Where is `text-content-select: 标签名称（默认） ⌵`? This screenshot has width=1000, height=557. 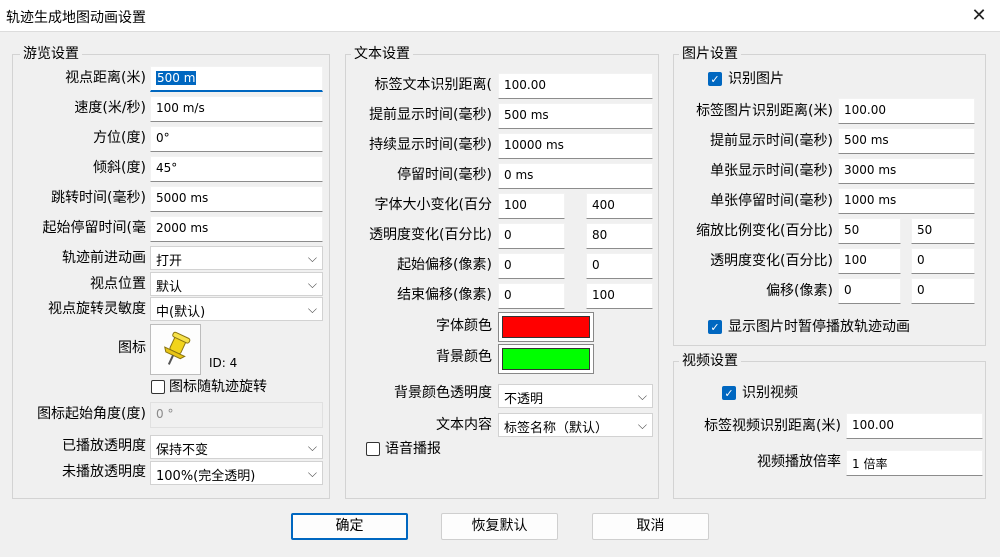 text-content-select: 标签名称（默认） ⌵ is located at coordinates (575, 425).